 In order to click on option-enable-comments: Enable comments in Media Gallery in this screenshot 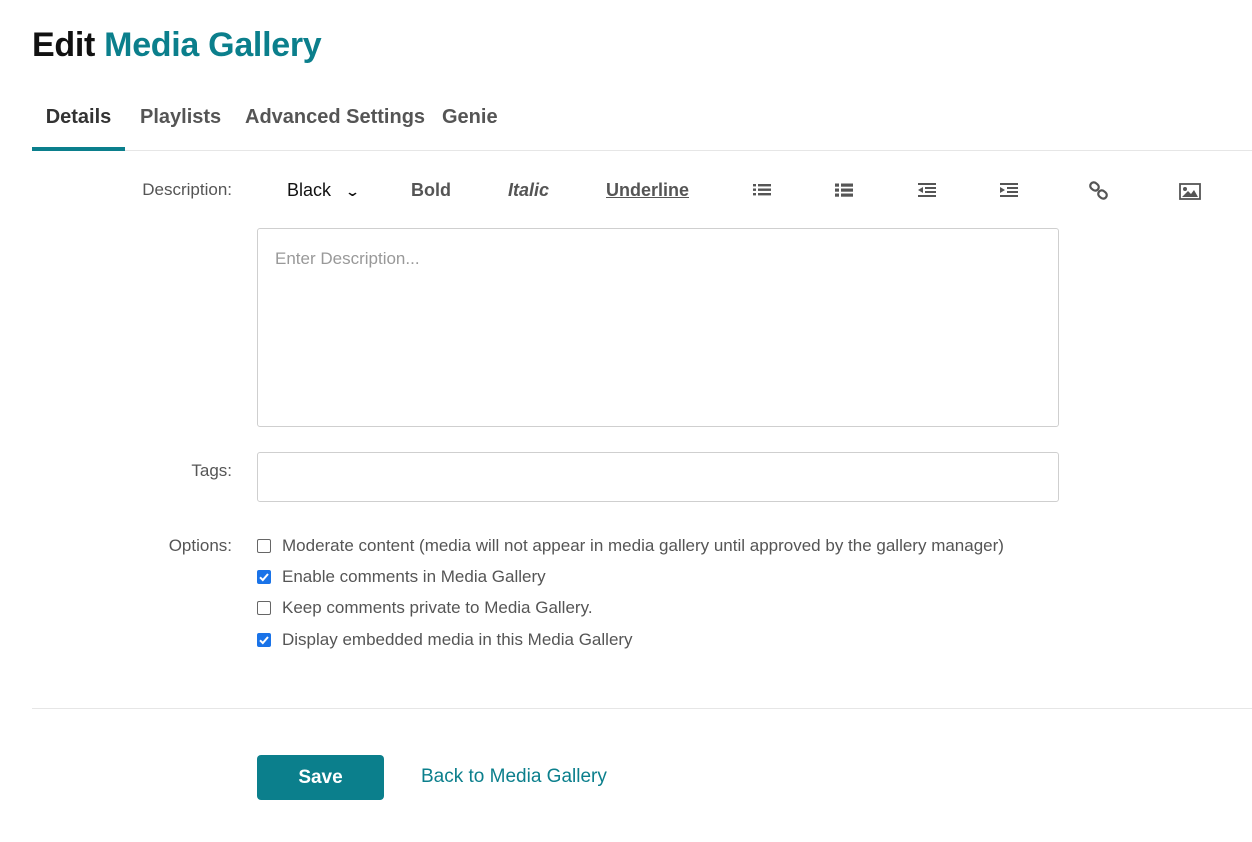, I will do `click(401, 577)`.